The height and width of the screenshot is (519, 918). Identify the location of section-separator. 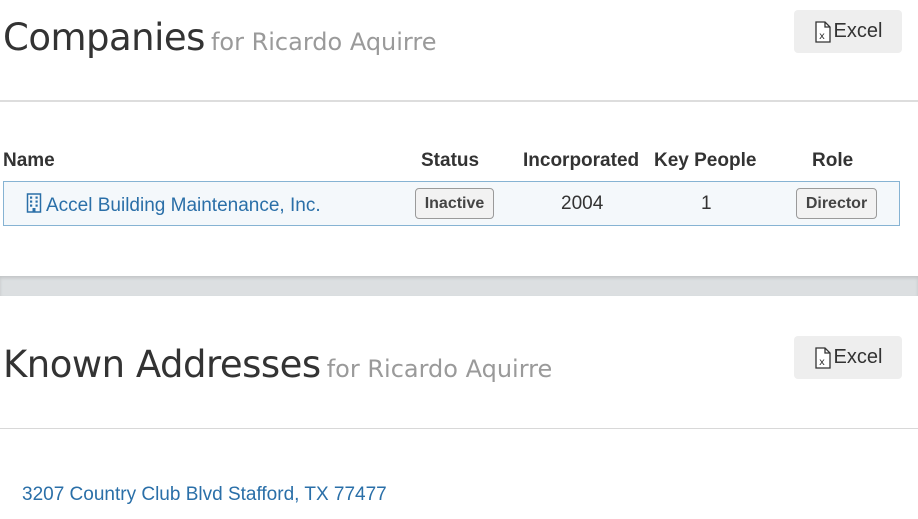
(459, 286).